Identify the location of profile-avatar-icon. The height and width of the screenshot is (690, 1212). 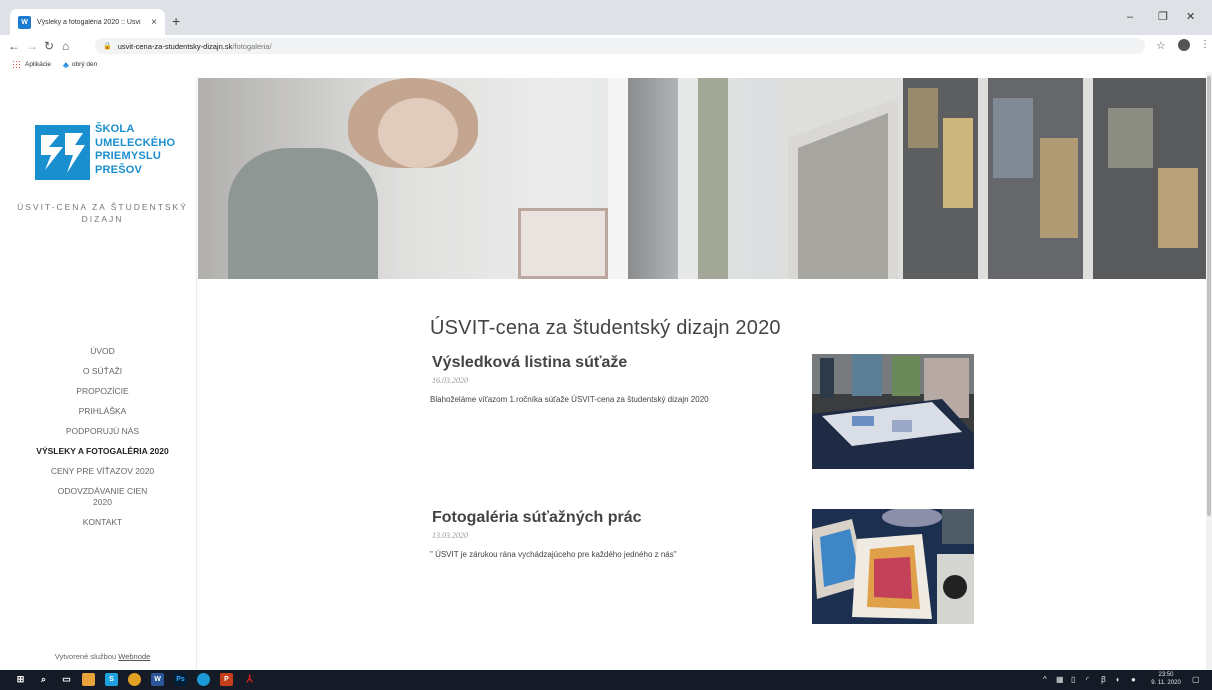
(1184, 45).